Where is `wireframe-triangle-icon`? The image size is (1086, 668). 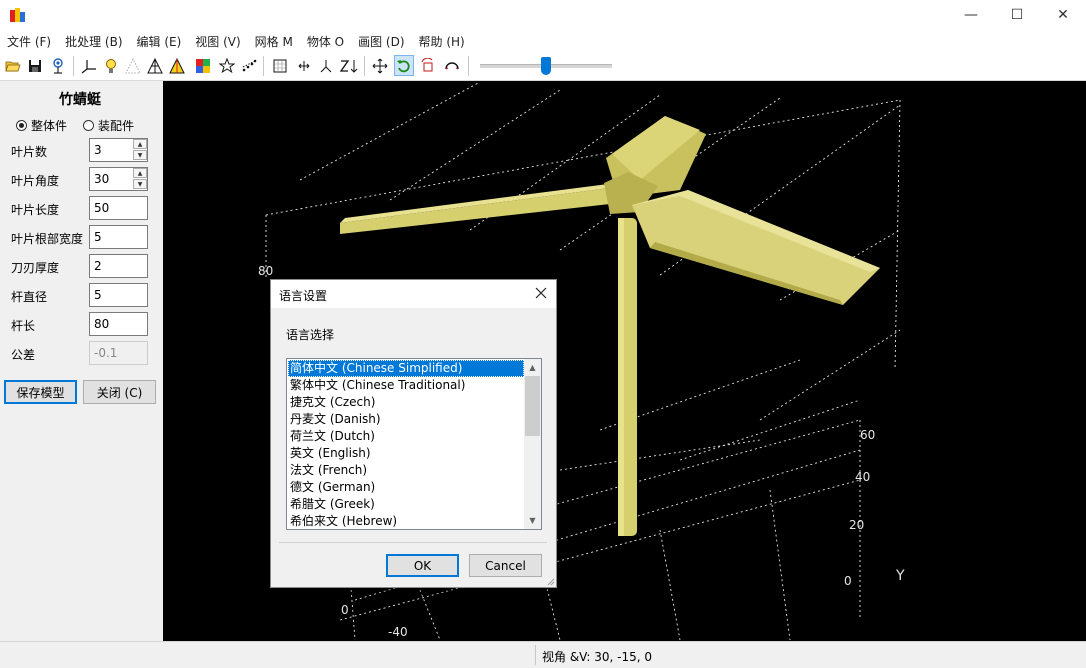
wireframe-triangle-icon is located at coordinates (155, 65).